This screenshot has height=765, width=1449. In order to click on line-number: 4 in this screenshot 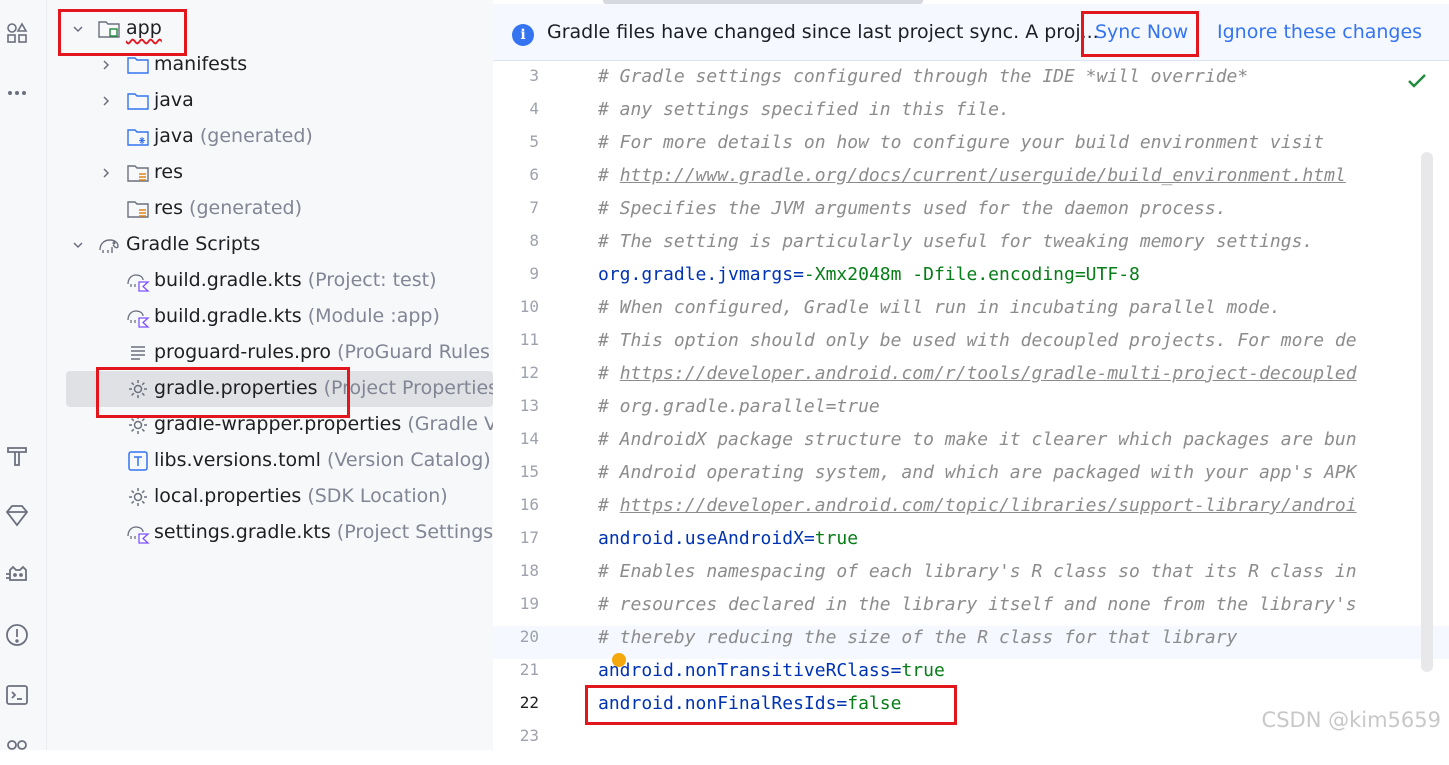, I will do `click(534, 108)`.